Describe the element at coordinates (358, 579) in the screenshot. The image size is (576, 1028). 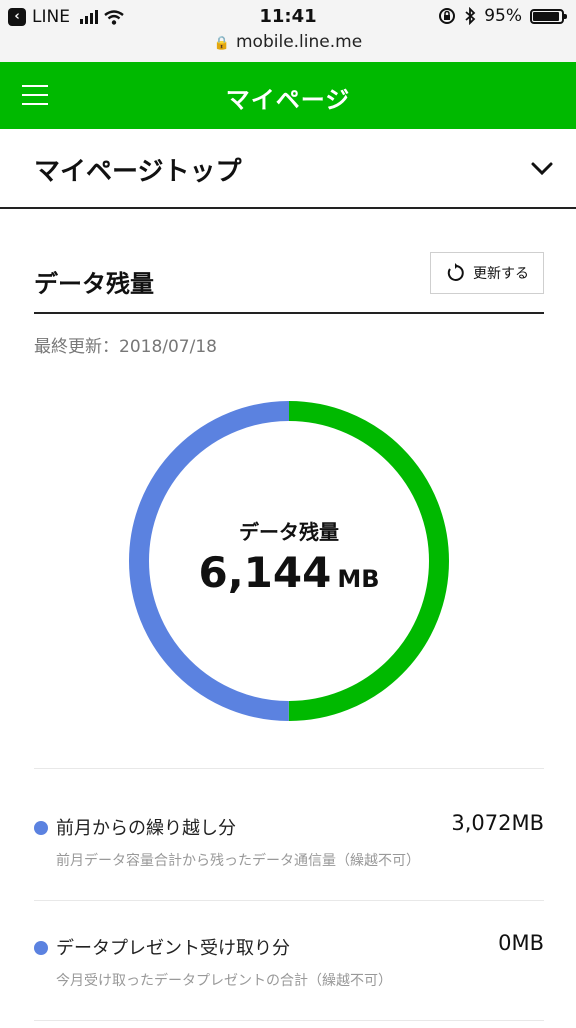
I see `remaining-unit: MB` at that location.